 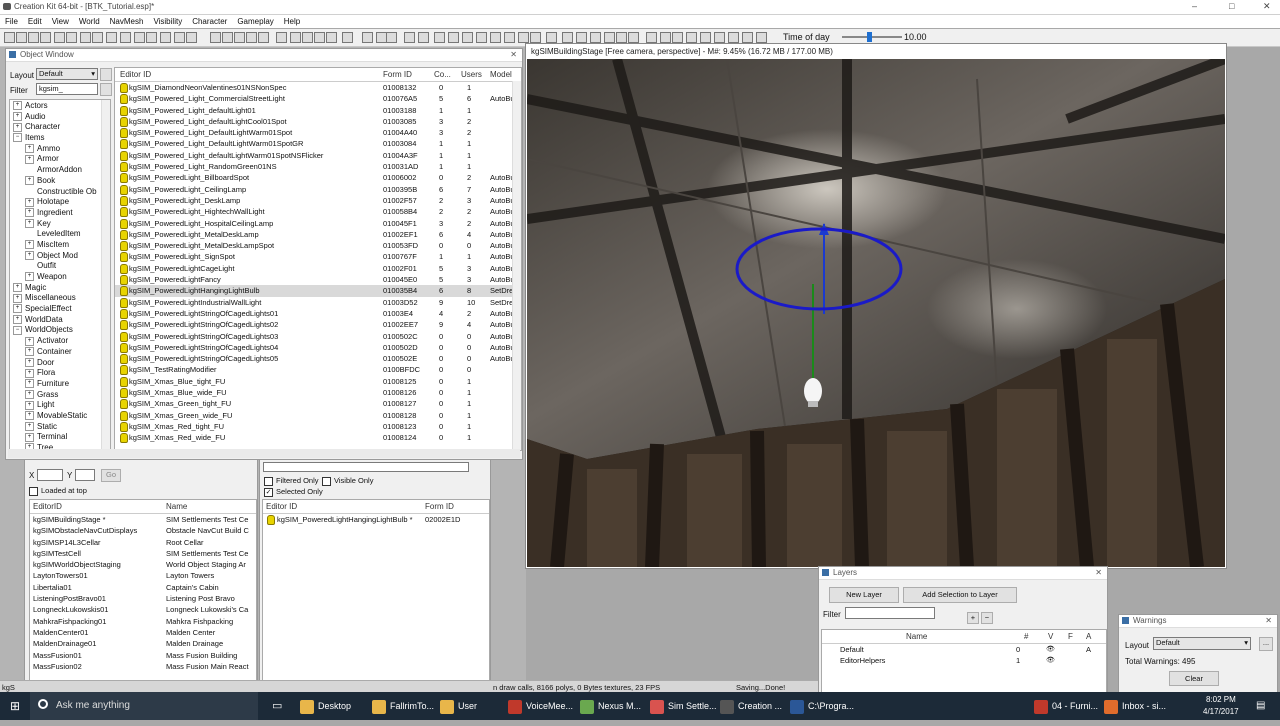 What do you see at coordinates (143, 666) in the screenshot?
I see `cell-row: MassFusion02 Mass Fusion Main React` at bounding box center [143, 666].